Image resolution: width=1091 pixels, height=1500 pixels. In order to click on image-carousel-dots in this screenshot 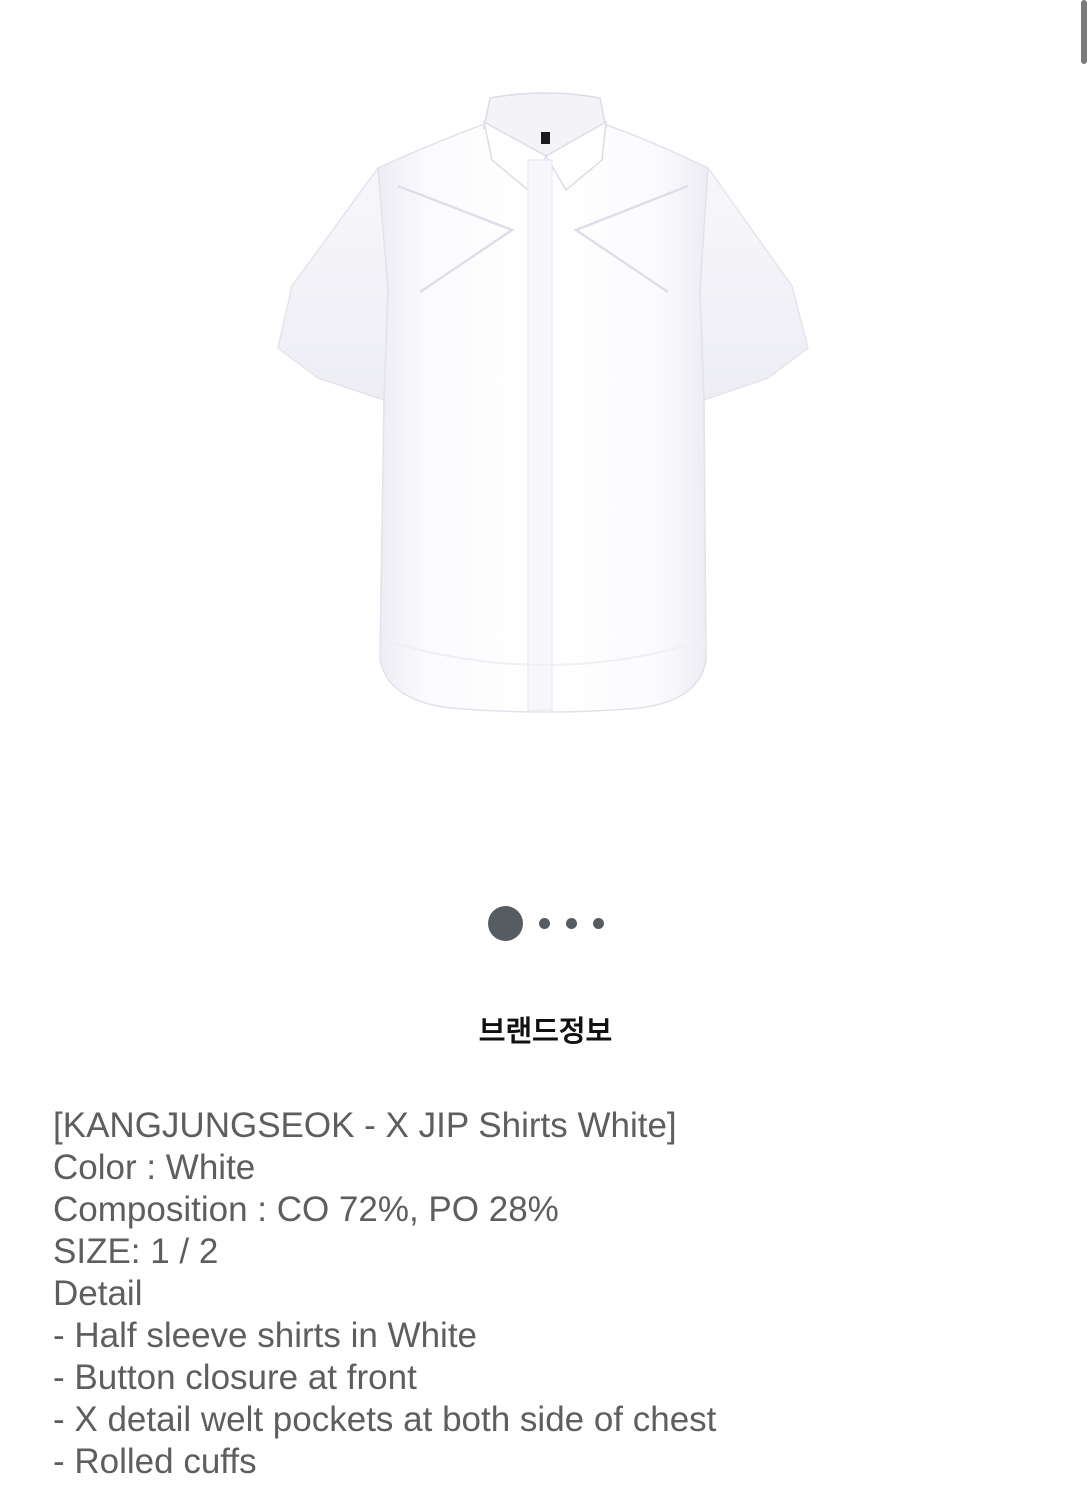, I will do `click(545, 923)`.